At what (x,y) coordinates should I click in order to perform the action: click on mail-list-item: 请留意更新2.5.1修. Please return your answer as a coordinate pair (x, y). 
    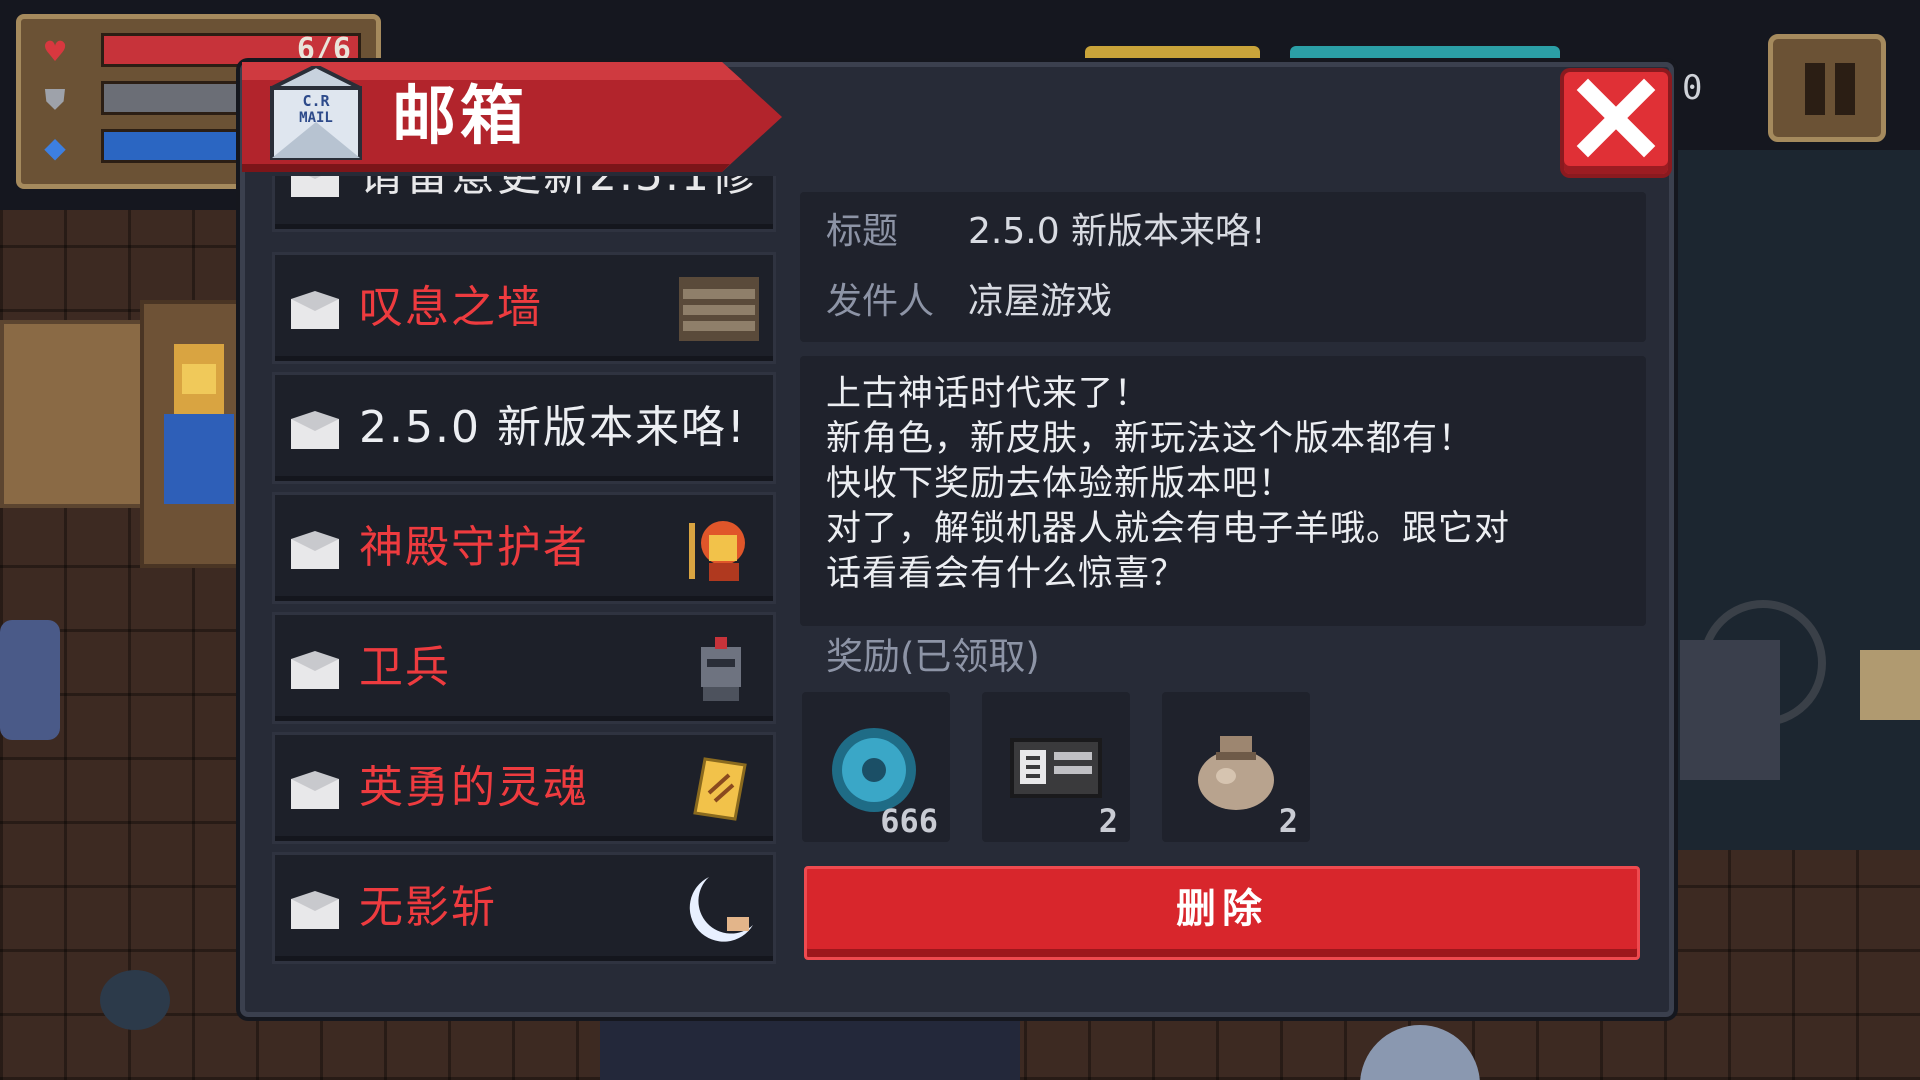
    Looking at the image, I should click on (524, 204).